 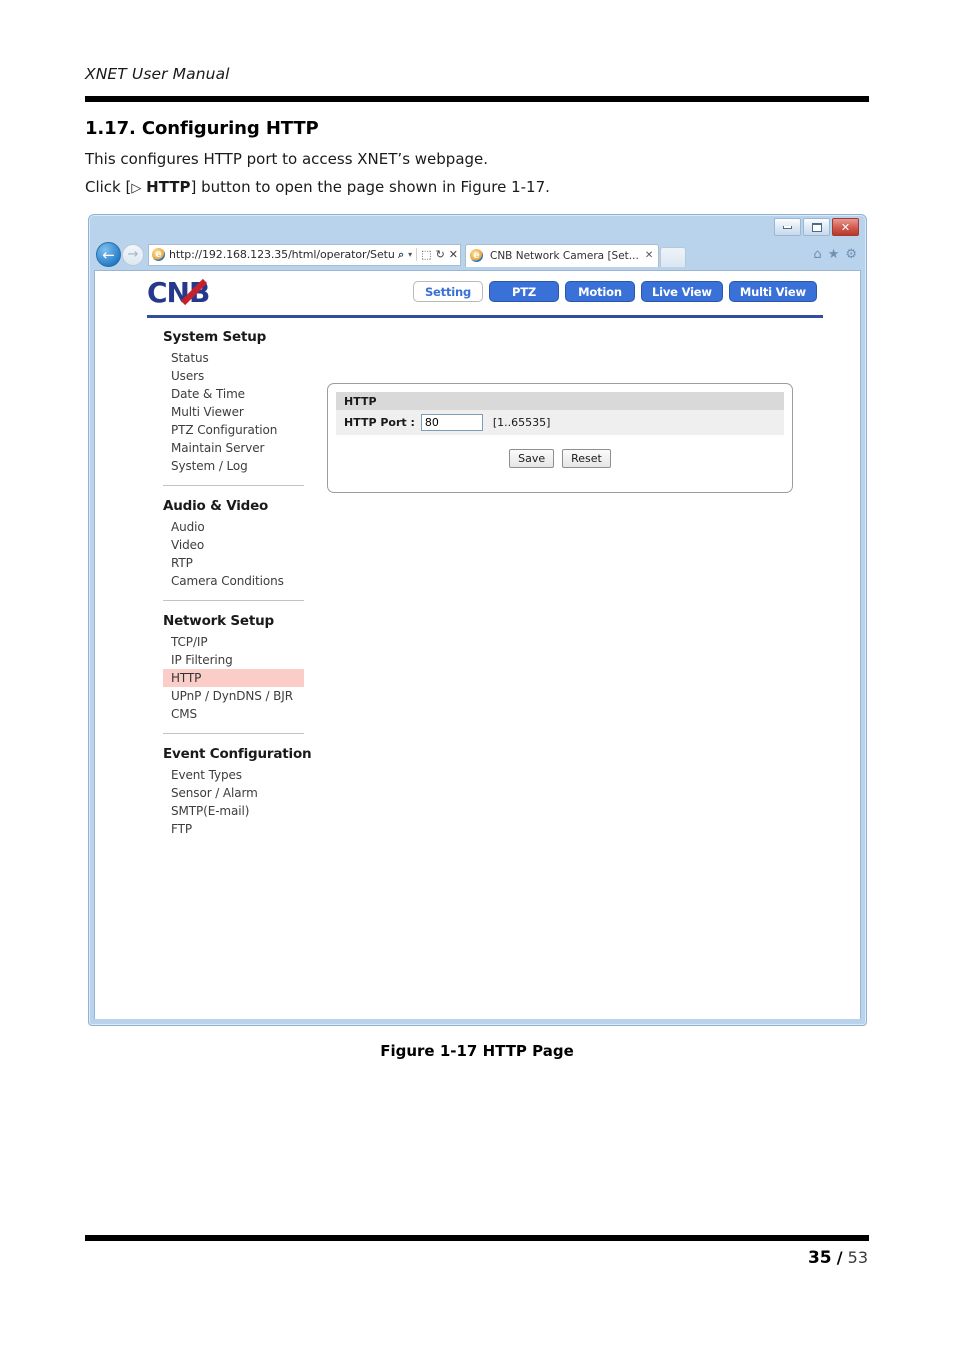 What do you see at coordinates (857, 1257) in the screenshot?
I see `footer-total-pages: 53` at bounding box center [857, 1257].